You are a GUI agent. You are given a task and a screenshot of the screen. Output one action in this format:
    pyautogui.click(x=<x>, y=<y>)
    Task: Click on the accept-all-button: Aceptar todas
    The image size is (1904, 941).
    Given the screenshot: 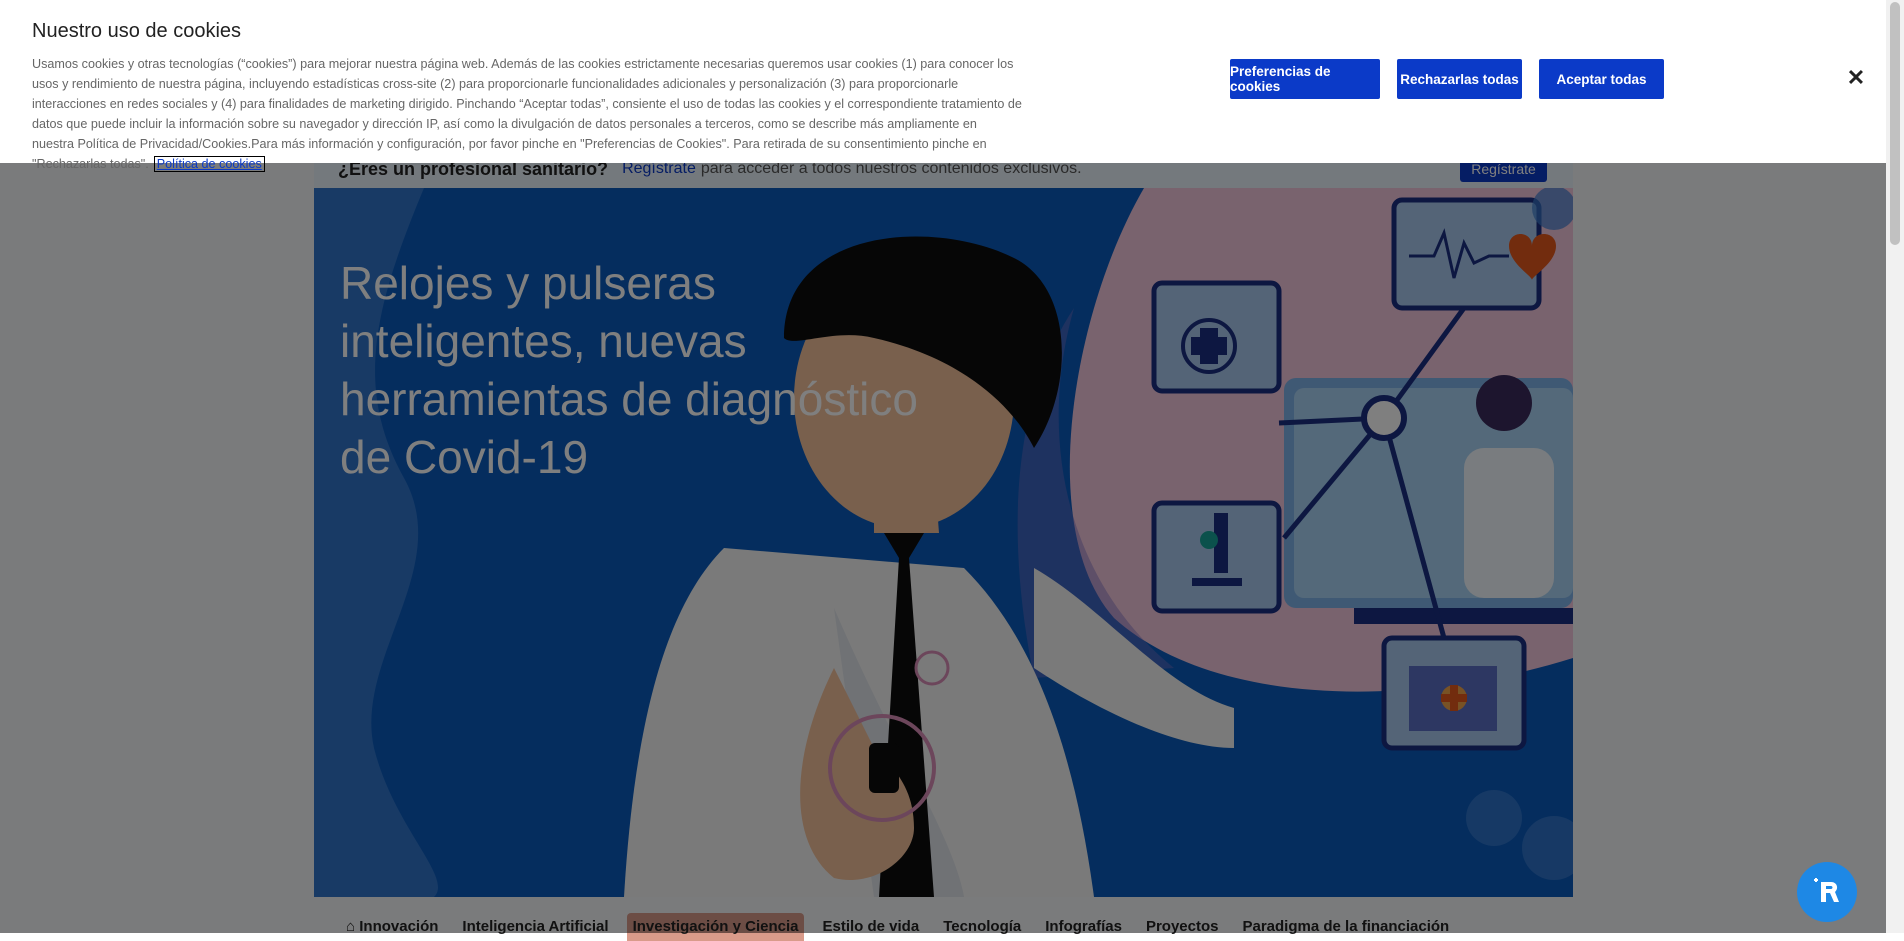 What is the action you would take?
    pyautogui.click(x=1601, y=79)
    